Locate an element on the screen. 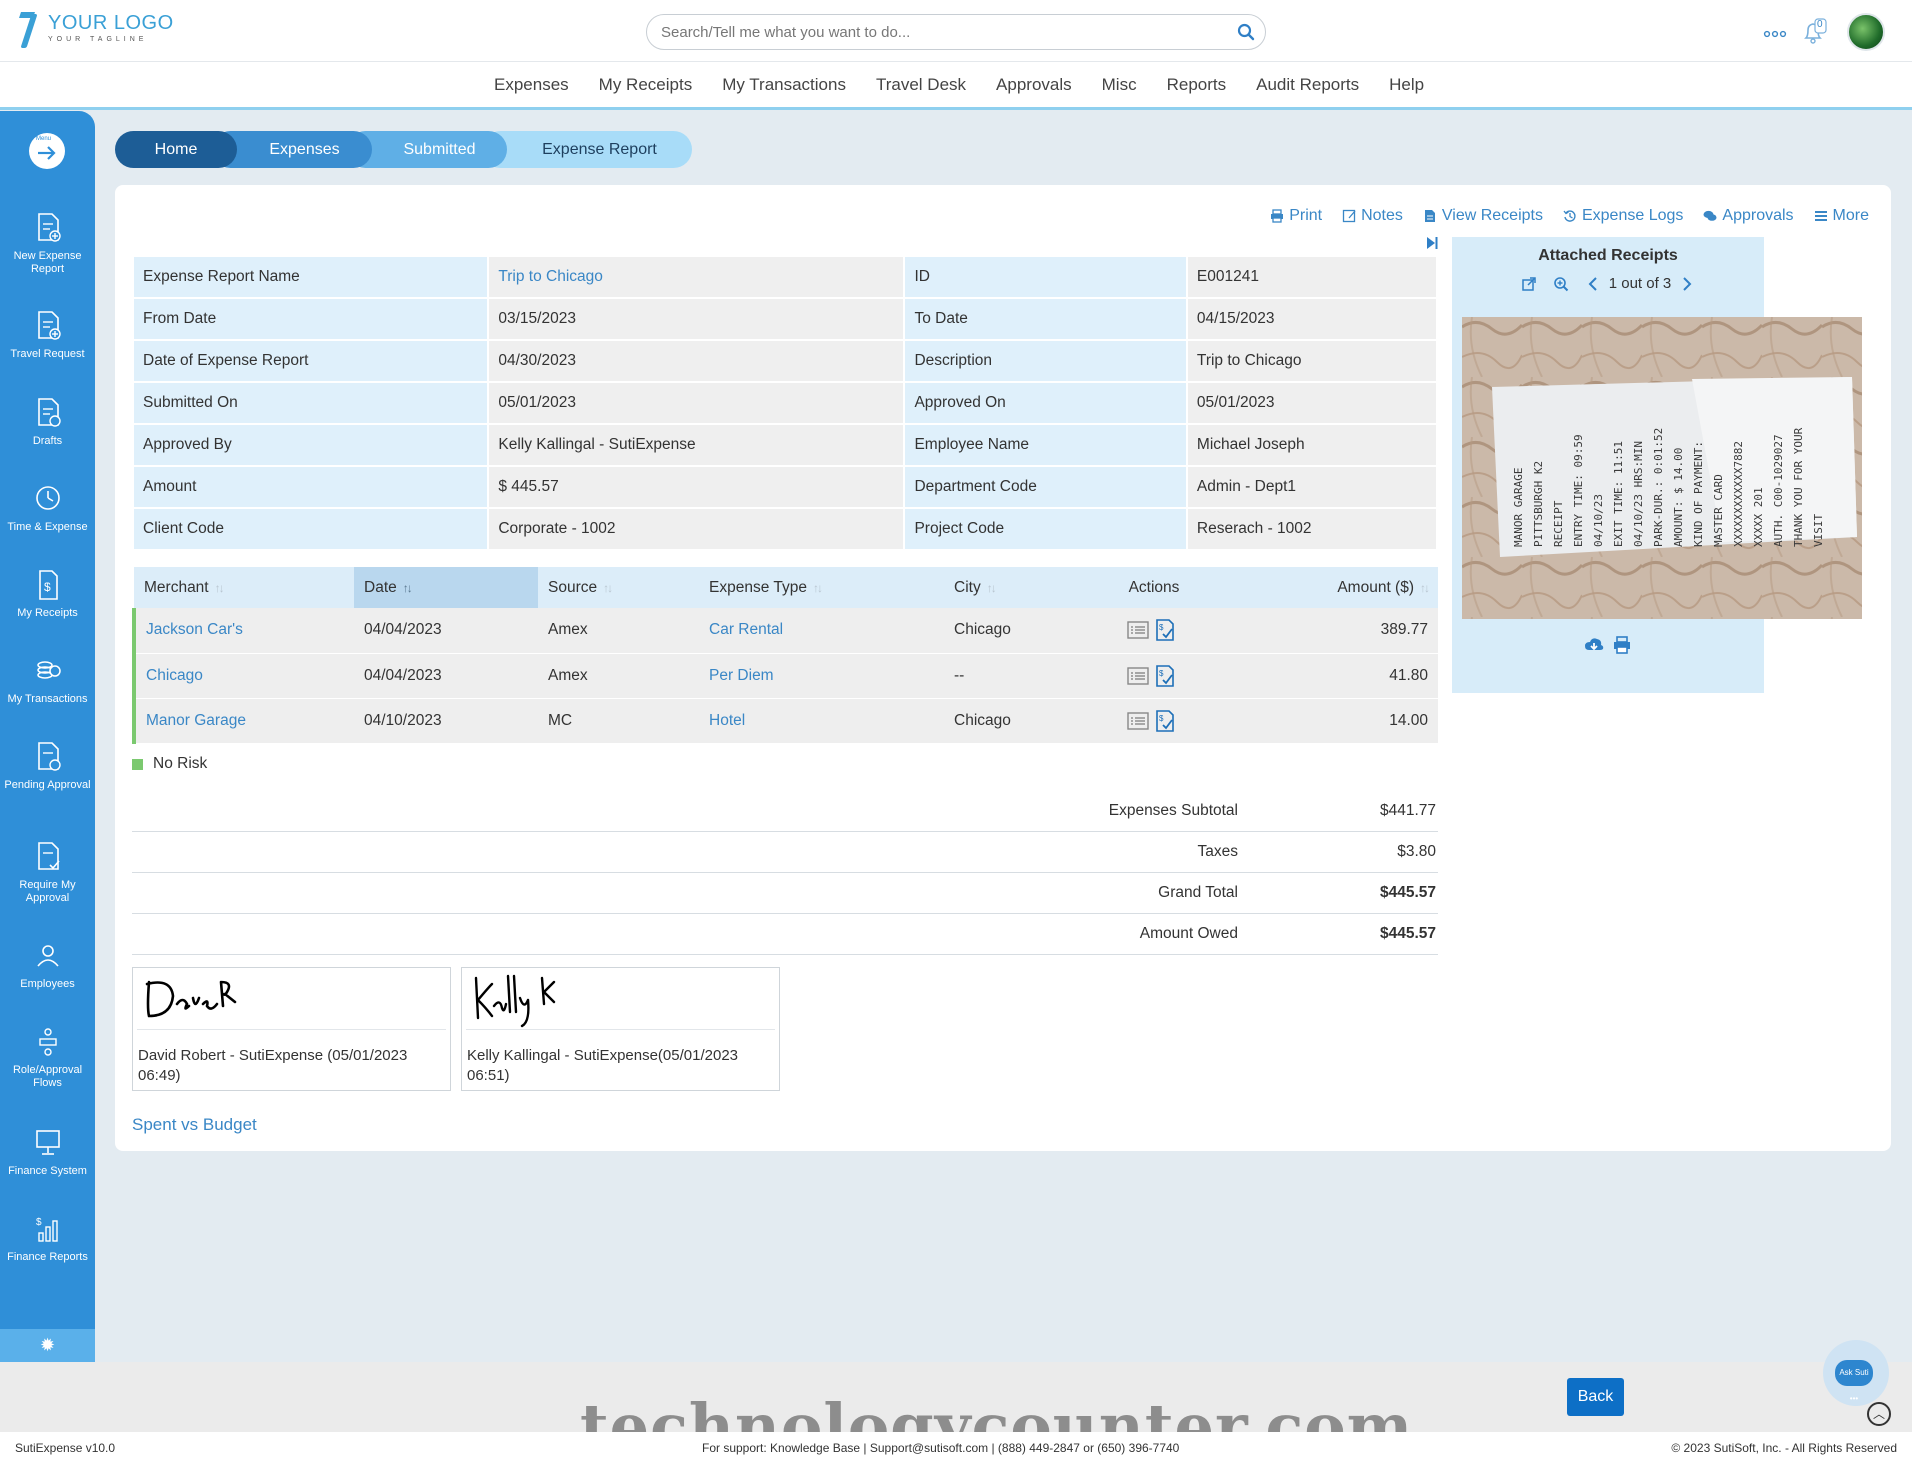  chevron-left-icon is located at coordinates (1593, 284).